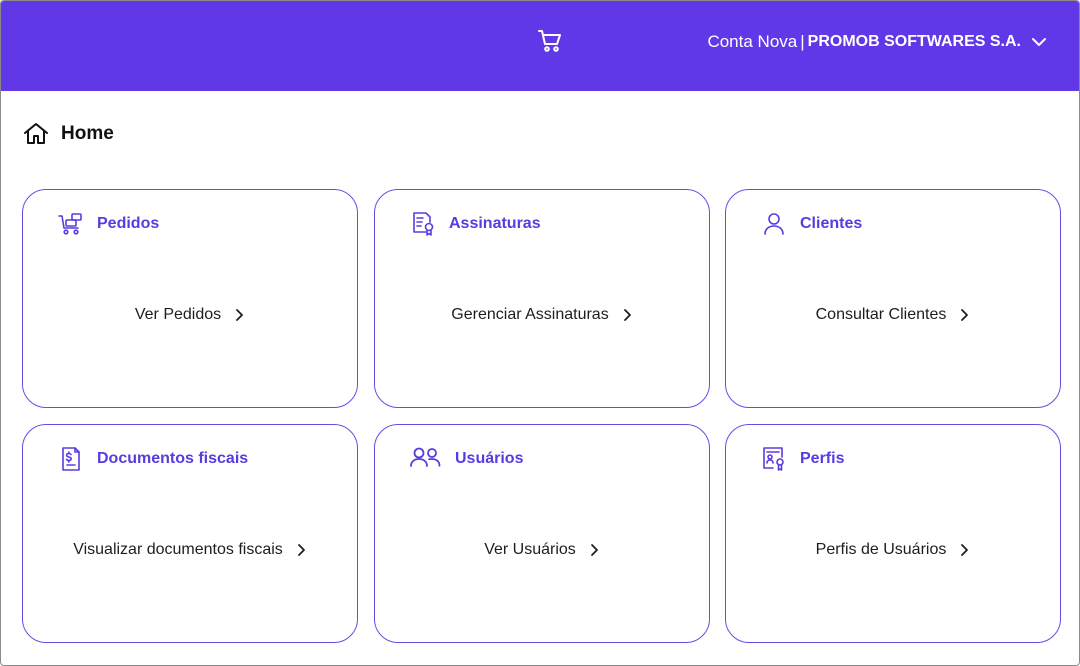 The image size is (1080, 666). Describe the element at coordinates (71, 459) in the screenshot. I see `invoice-dollar-icon` at that location.